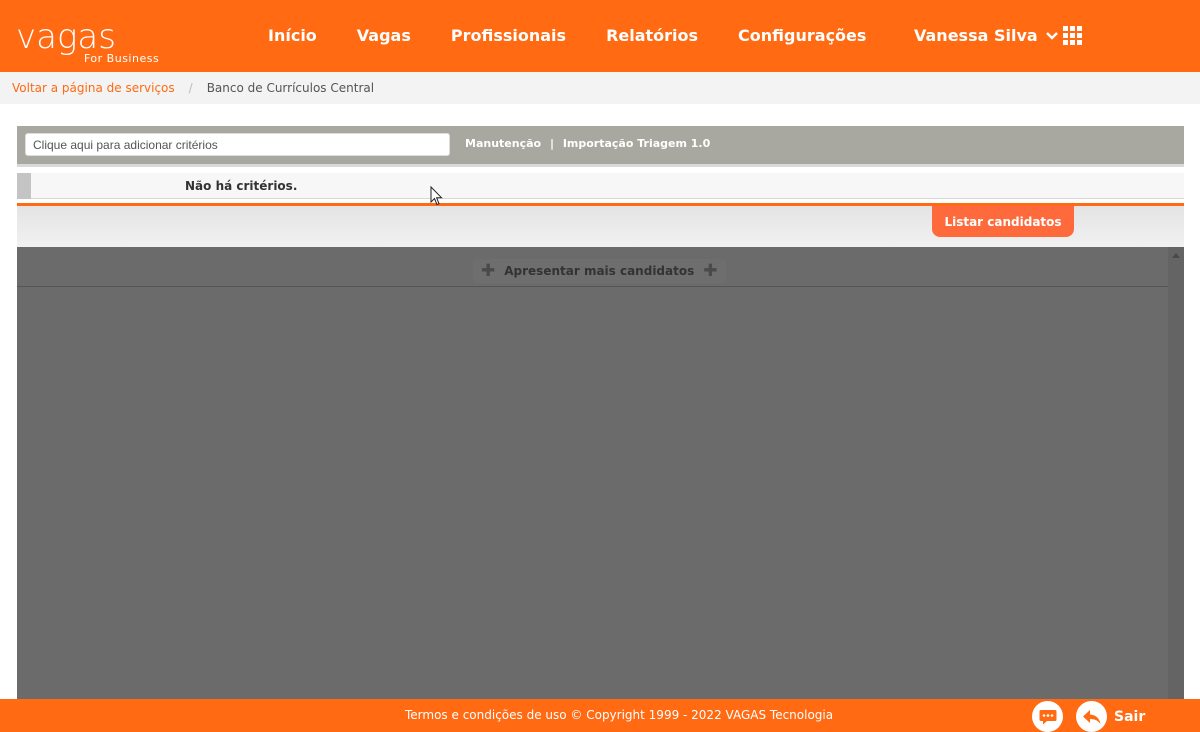  What do you see at coordinates (66, 37) in the screenshot?
I see `logo-word: vagas` at bounding box center [66, 37].